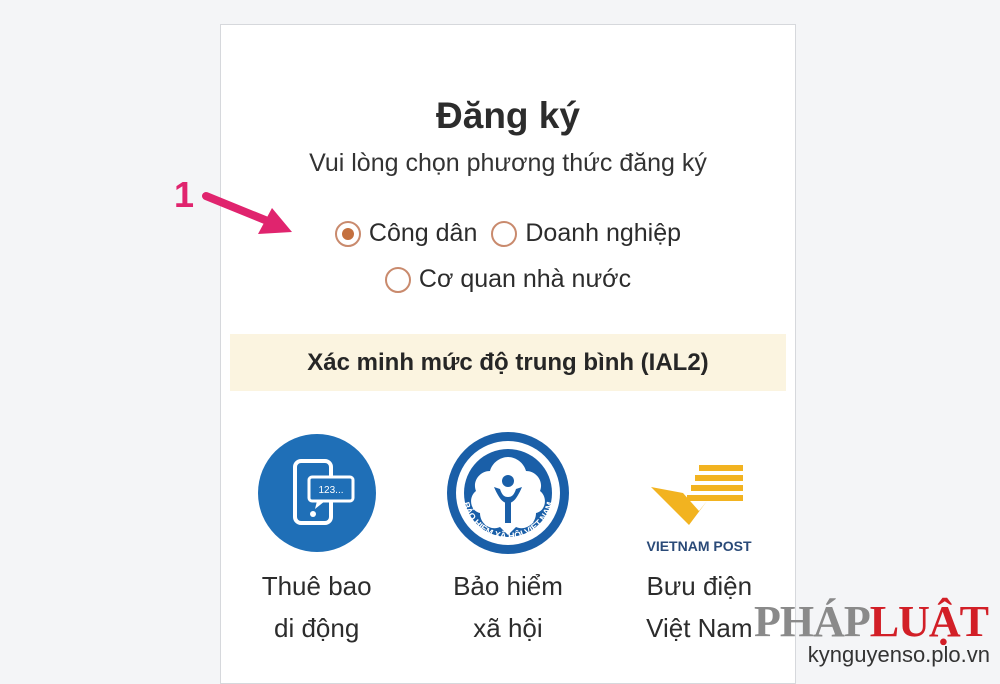 Image resolution: width=1000 pixels, height=684 pixels. I want to click on annotation-arrow-icon, so click(247, 213).